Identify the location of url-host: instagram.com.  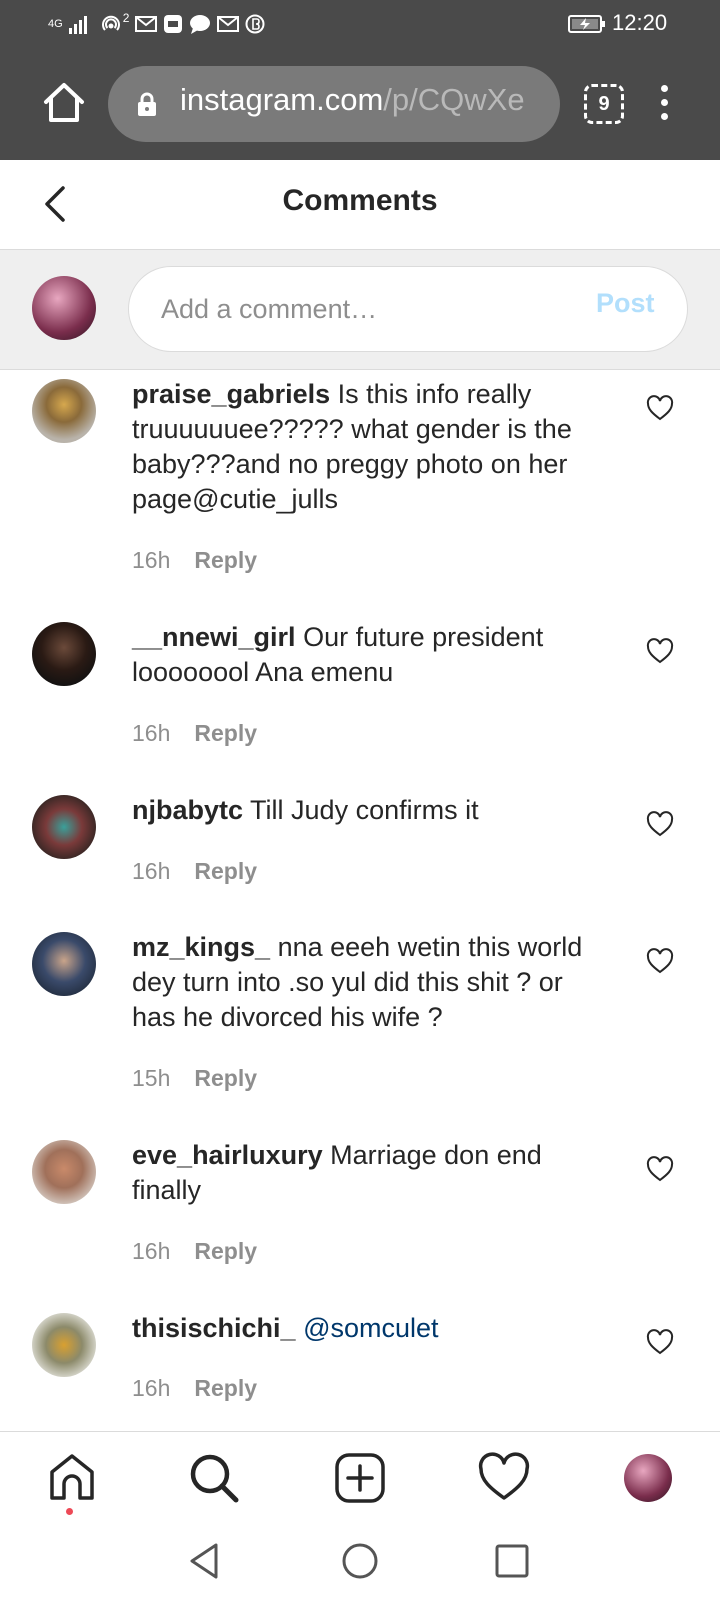
(282, 99).